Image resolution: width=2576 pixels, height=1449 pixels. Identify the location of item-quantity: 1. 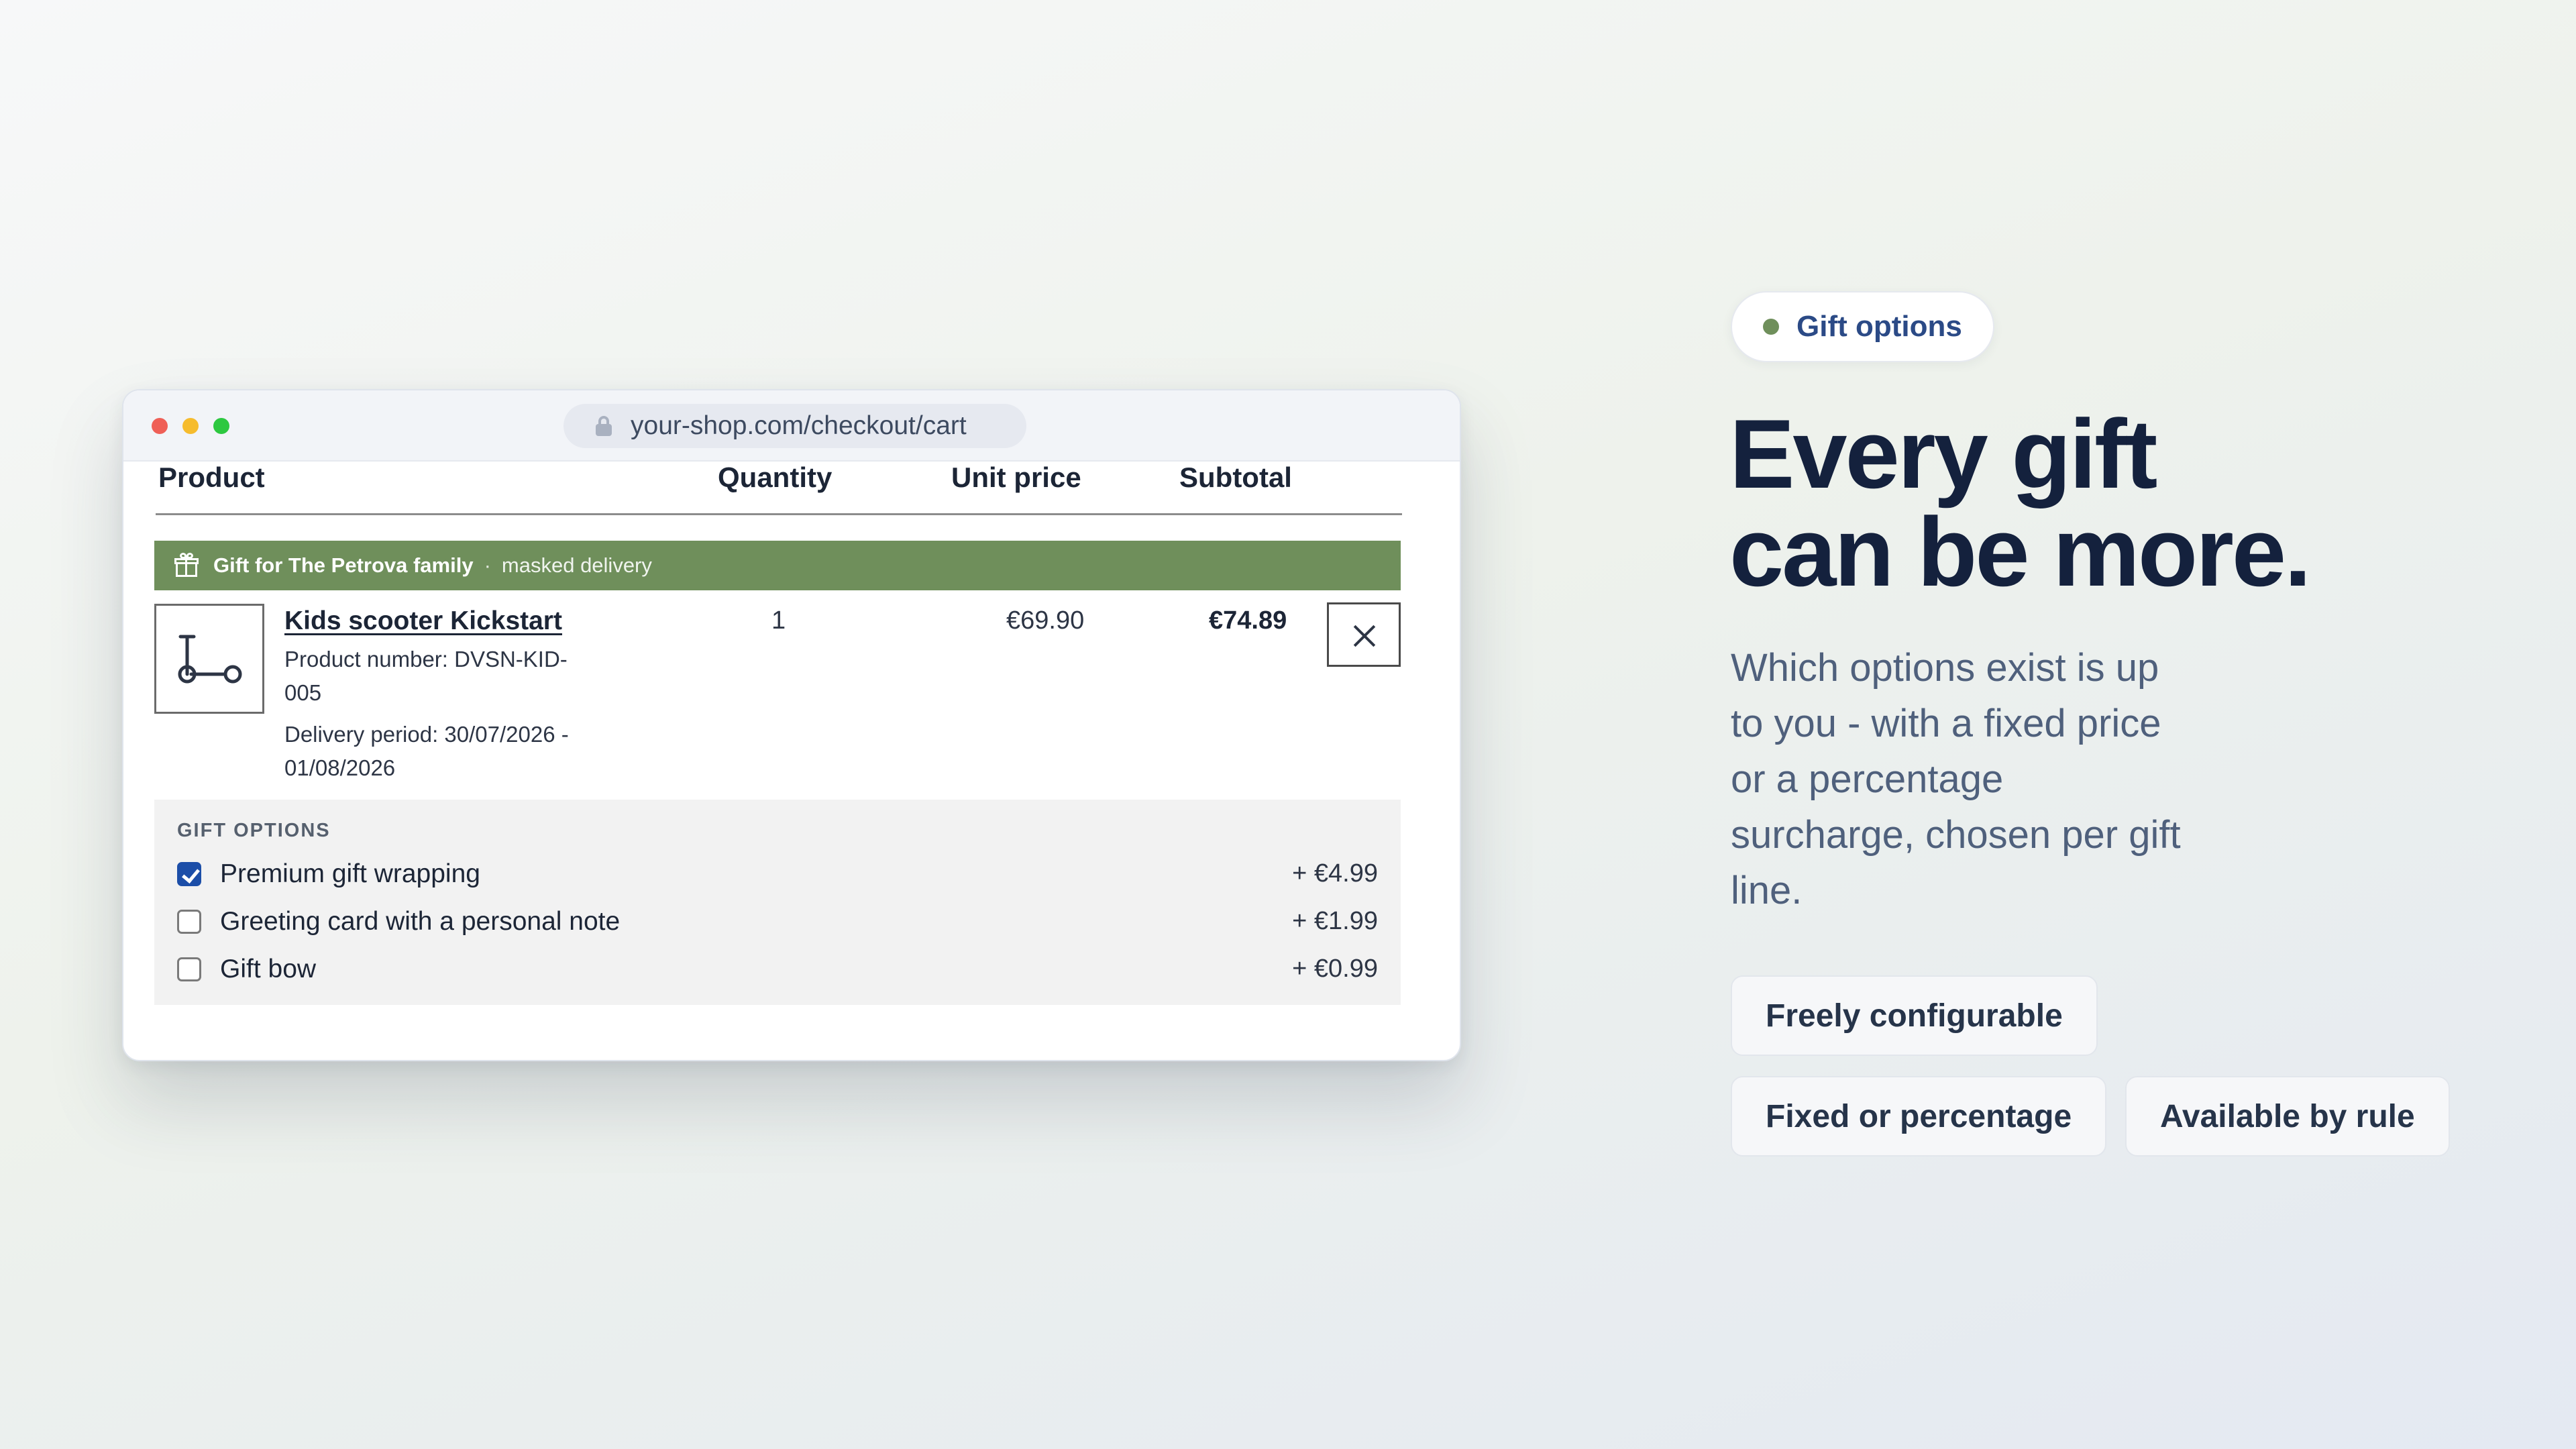
(778, 620).